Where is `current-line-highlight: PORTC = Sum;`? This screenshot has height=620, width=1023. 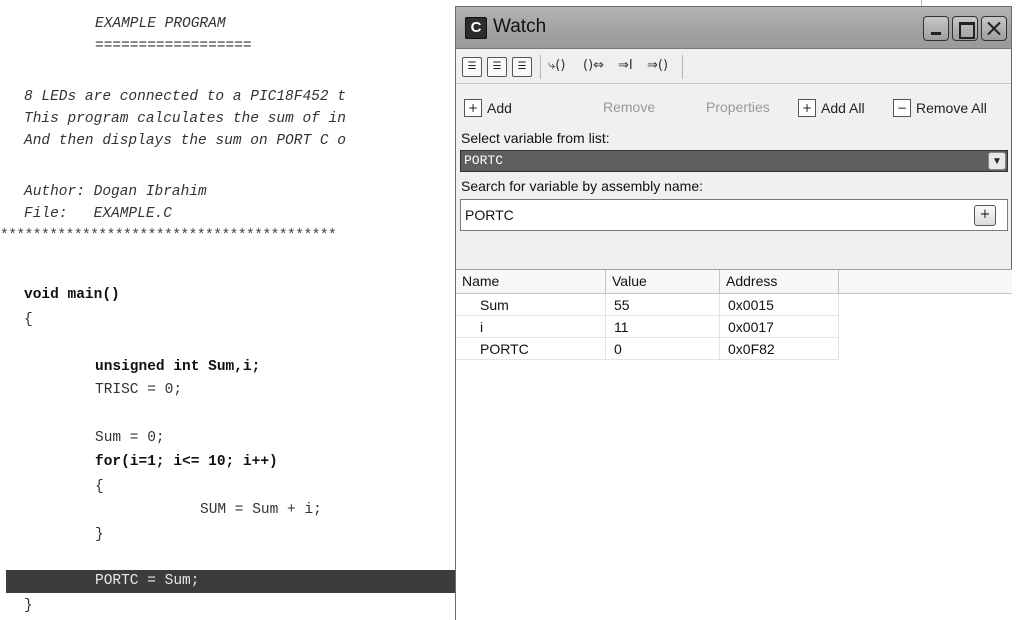 current-line-highlight: PORTC = Sum; is located at coordinates (236, 581).